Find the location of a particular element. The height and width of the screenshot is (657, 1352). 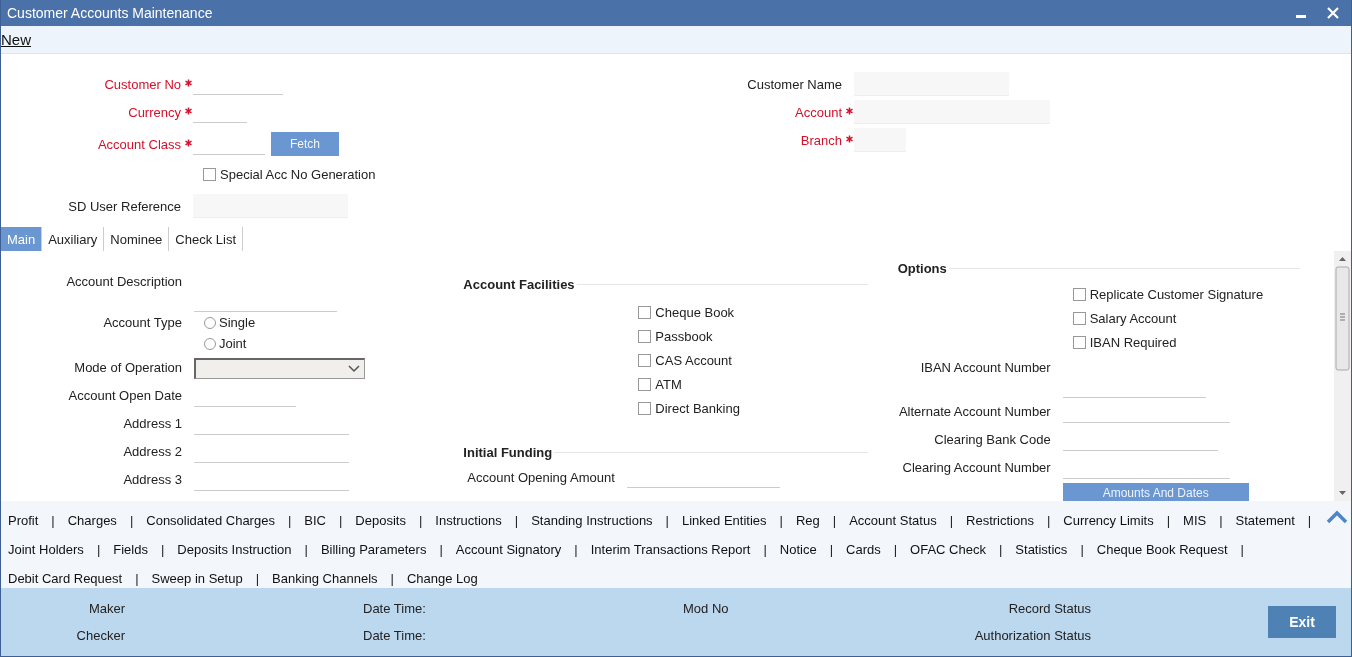

exit-button: Exit is located at coordinates (1302, 622).